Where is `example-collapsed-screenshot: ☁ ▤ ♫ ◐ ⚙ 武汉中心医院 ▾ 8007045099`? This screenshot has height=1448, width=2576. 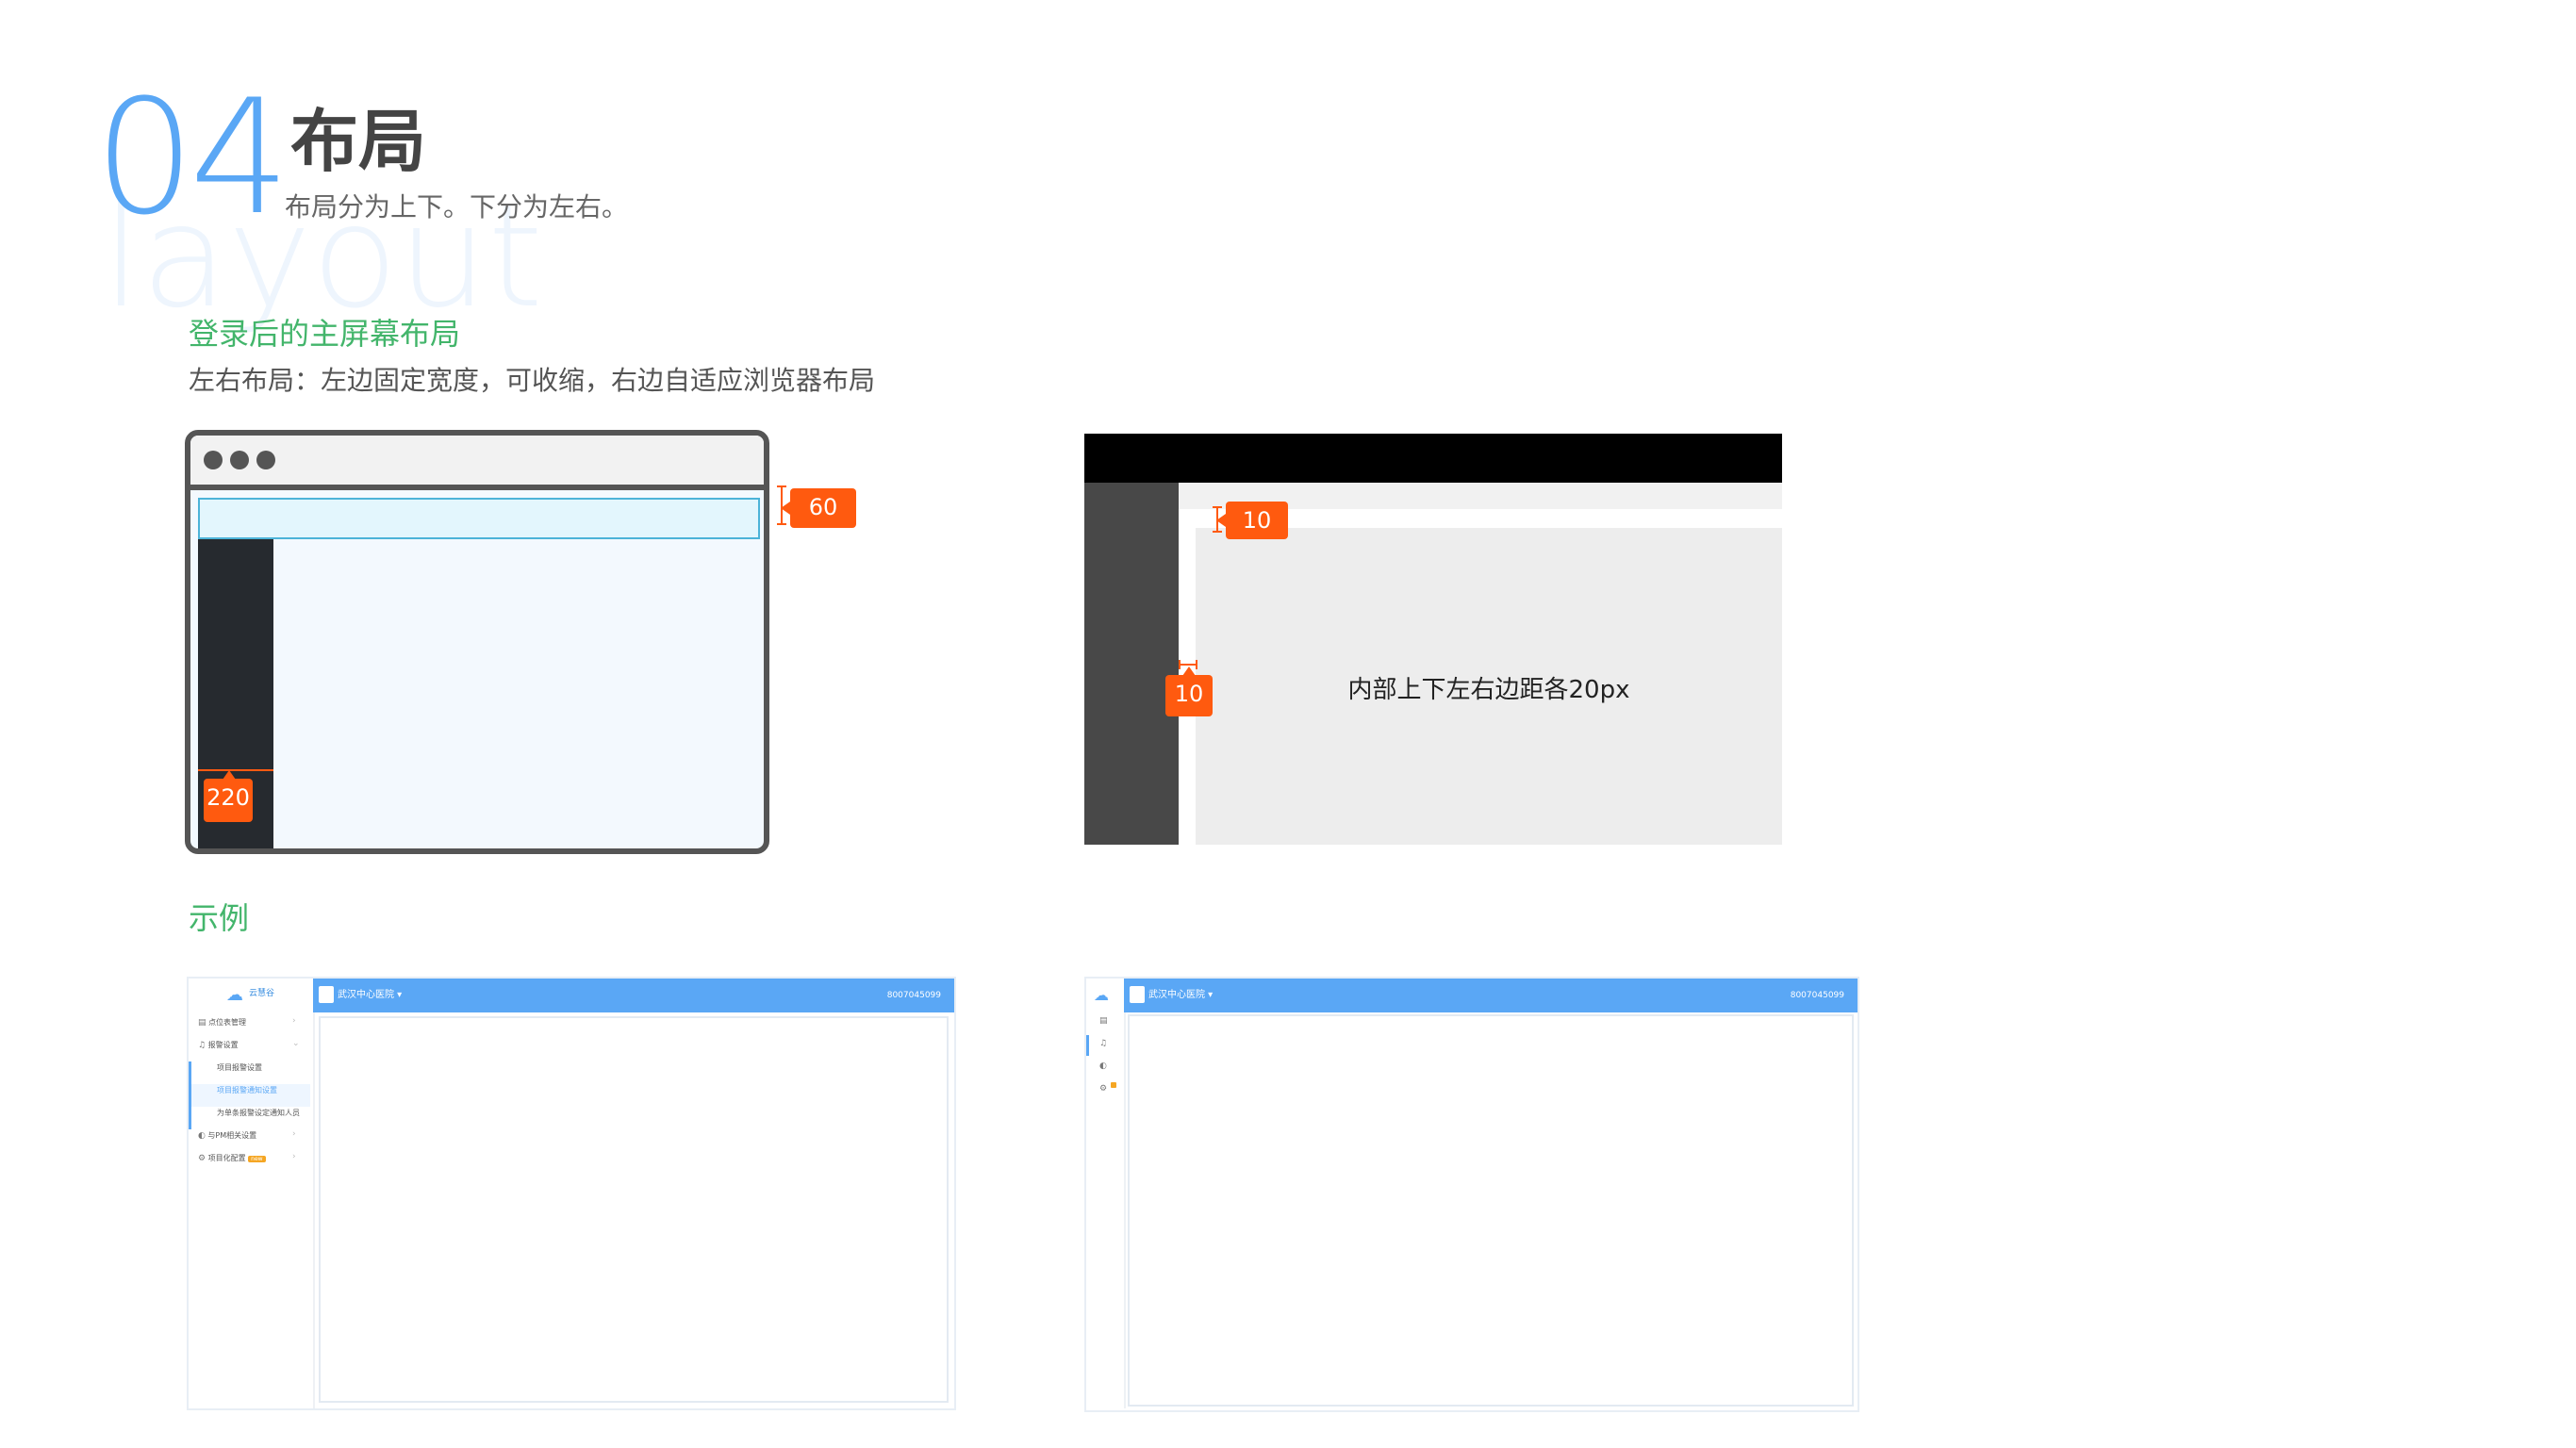 example-collapsed-screenshot: ☁ ▤ ♫ ◐ ⚙ 武汉中心医院 ▾ 8007045099 is located at coordinates (1471, 1194).